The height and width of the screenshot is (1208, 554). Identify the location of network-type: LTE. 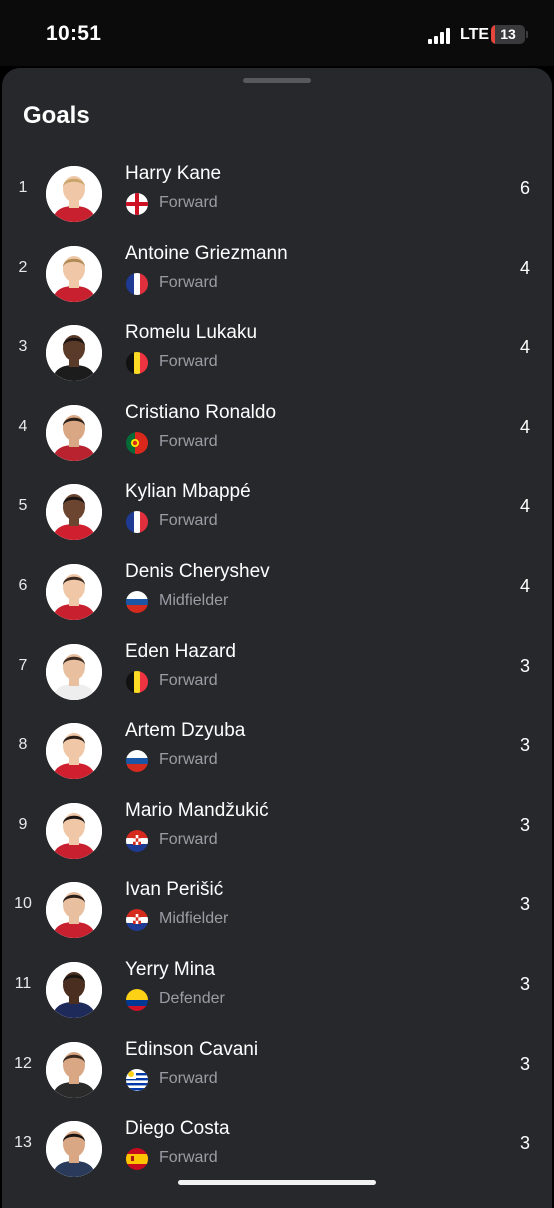
(475, 34).